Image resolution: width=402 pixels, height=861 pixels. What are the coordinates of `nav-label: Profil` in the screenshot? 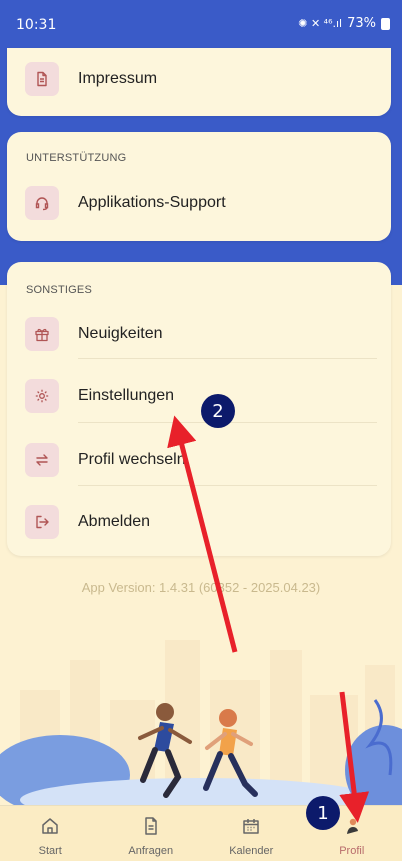 It's located at (352, 851).